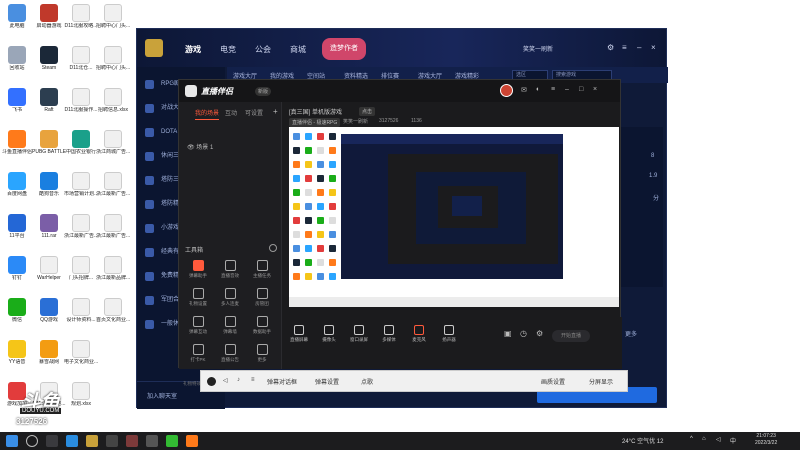 The width and height of the screenshot is (800, 450). Describe the element at coordinates (506, 90) in the screenshot. I see `avatar` at that location.